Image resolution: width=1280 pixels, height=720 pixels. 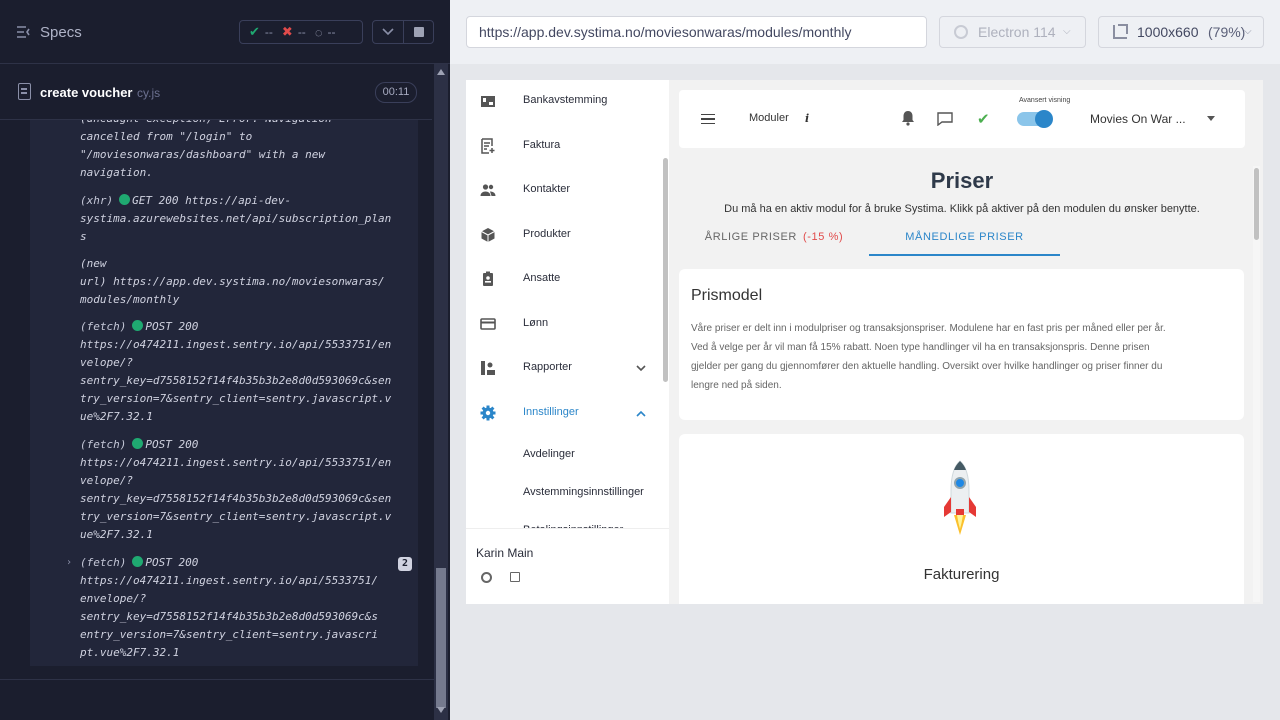 What do you see at coordinates (294, 32) in the screenshot?
I see `failed-stat: ✖ --` at bounding box center [294, 32].